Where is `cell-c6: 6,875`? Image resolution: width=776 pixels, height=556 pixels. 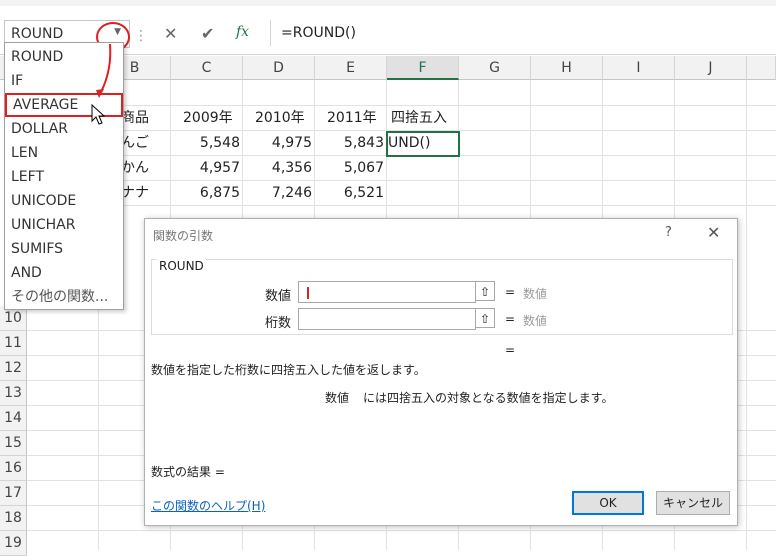
cell-c6: 6,875 is located at coordinates (207, 193).